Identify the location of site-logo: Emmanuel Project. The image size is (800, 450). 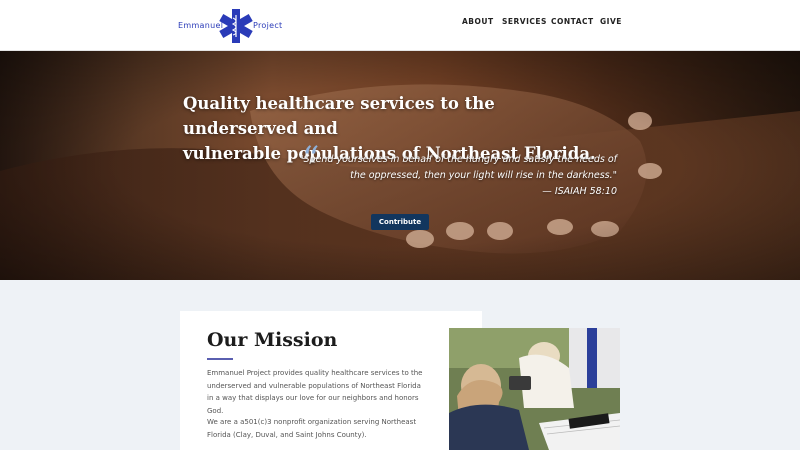
(232, 26).